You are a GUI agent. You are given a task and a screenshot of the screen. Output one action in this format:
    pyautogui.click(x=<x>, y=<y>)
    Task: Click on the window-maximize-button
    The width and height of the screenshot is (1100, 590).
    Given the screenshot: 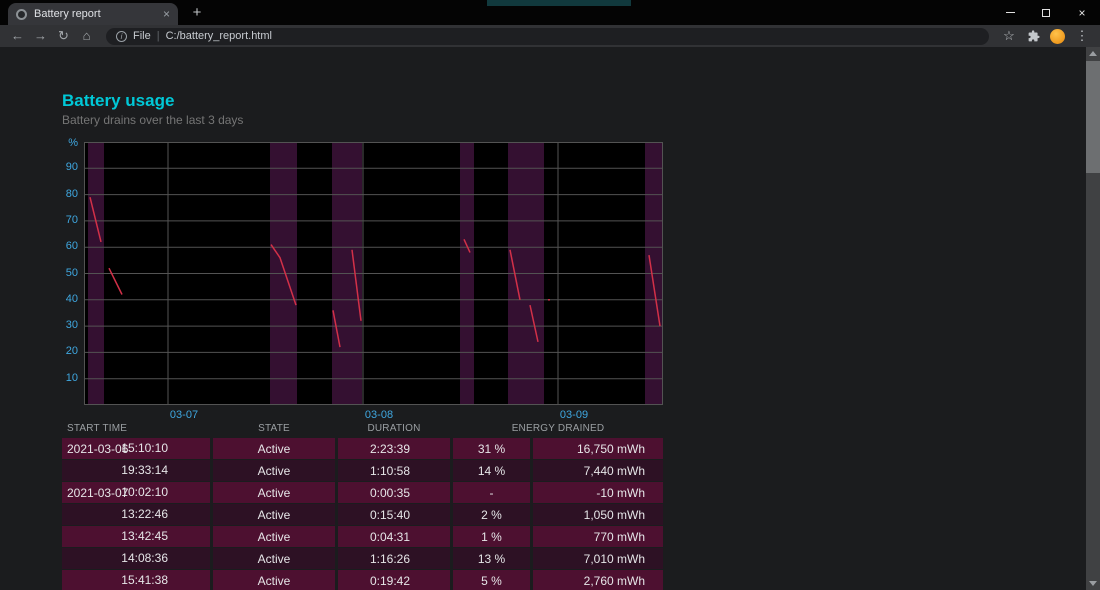 What is the action you would take?
    pyautogui.click(x=1046, y=12)
    